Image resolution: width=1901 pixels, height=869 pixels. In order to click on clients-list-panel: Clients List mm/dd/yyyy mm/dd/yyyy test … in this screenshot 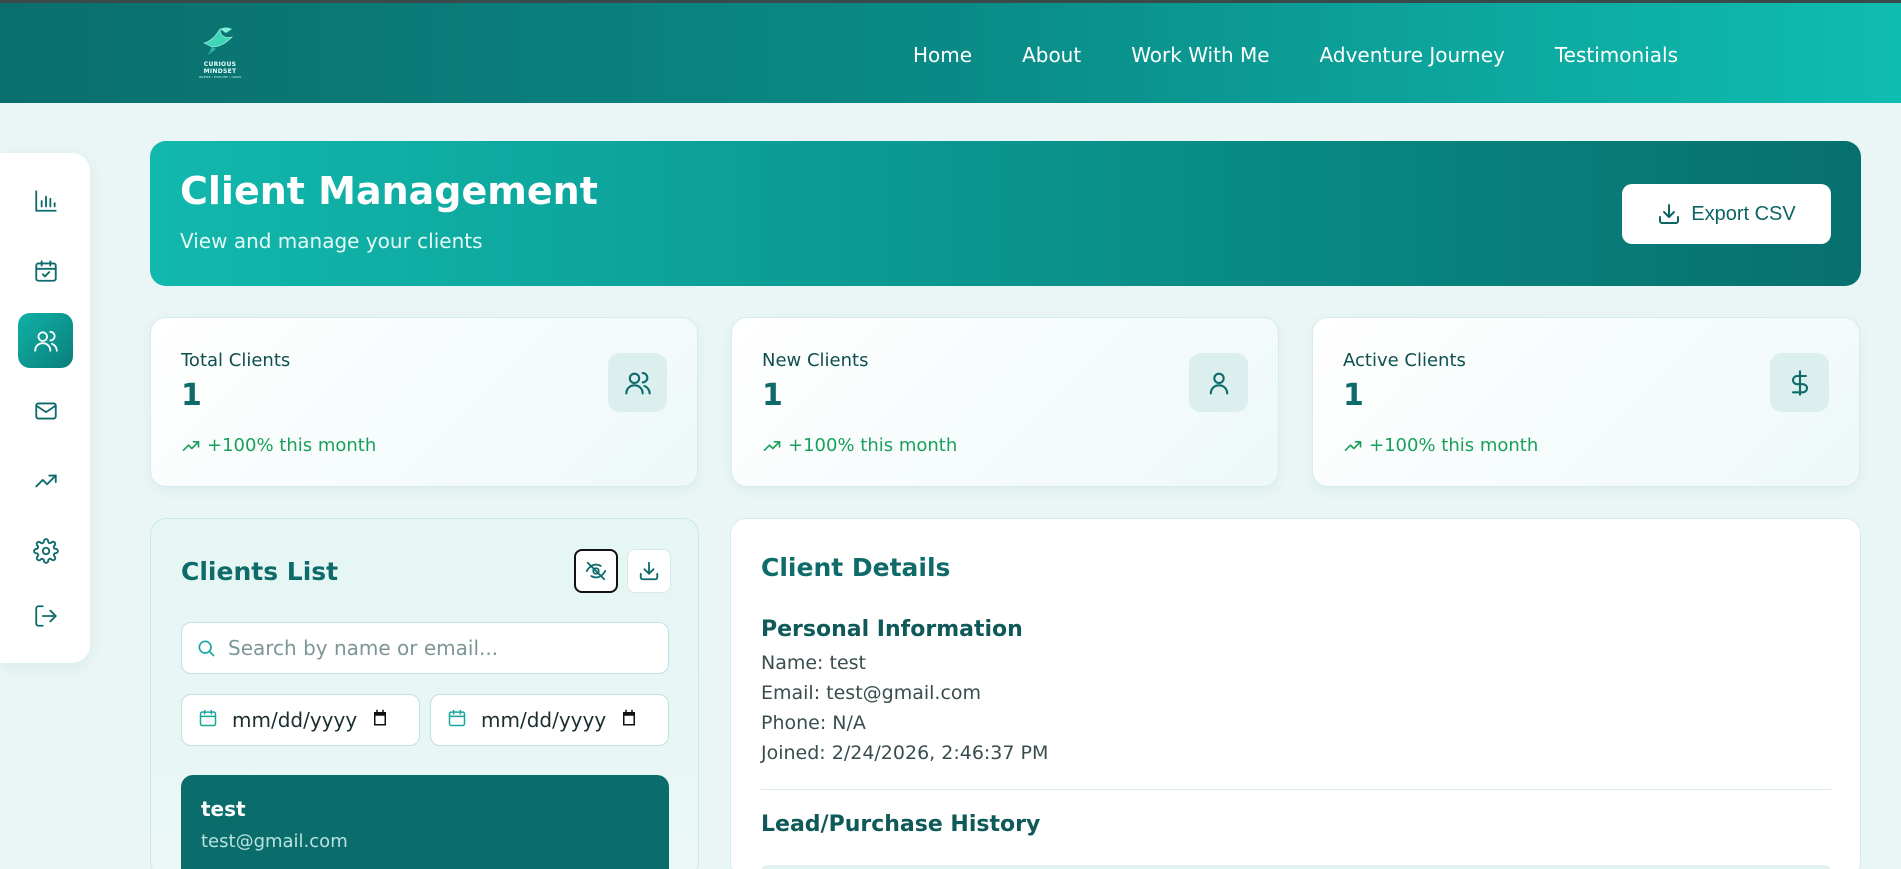, I will do `click(424, 693)`.